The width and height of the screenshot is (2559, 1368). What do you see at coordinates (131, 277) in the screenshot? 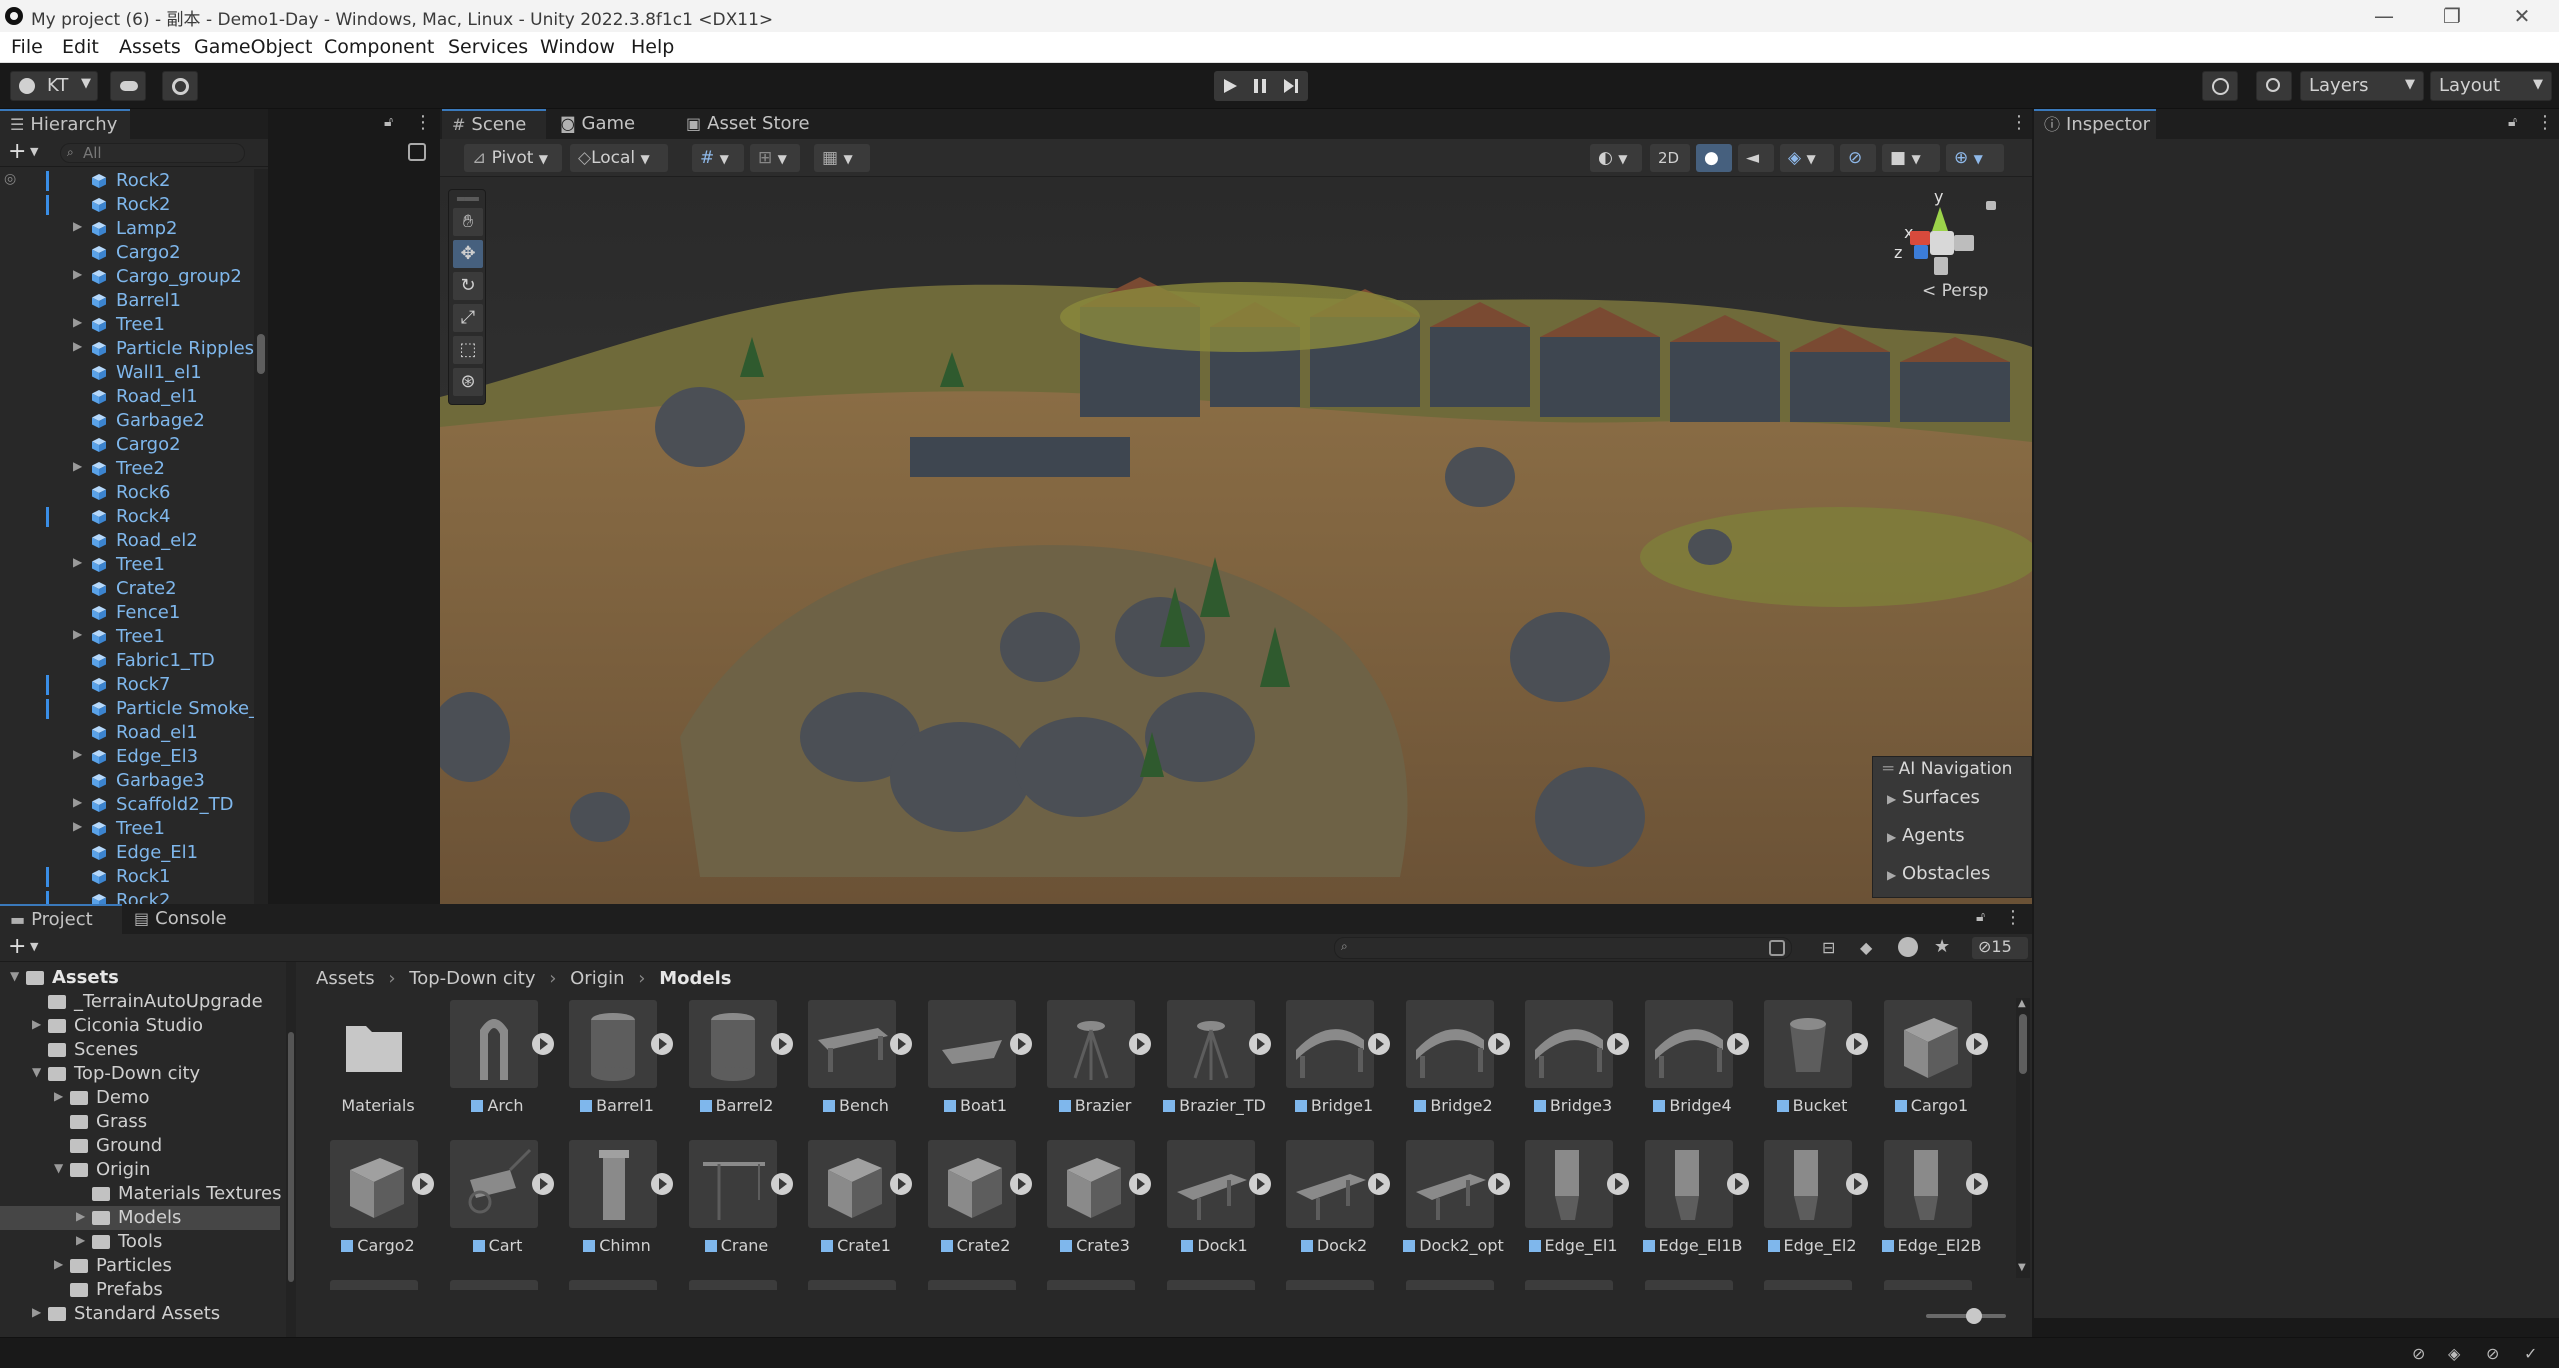
I see `hierarchy-item: ▶Cargo_group2›` at bounding box center [131, 277].